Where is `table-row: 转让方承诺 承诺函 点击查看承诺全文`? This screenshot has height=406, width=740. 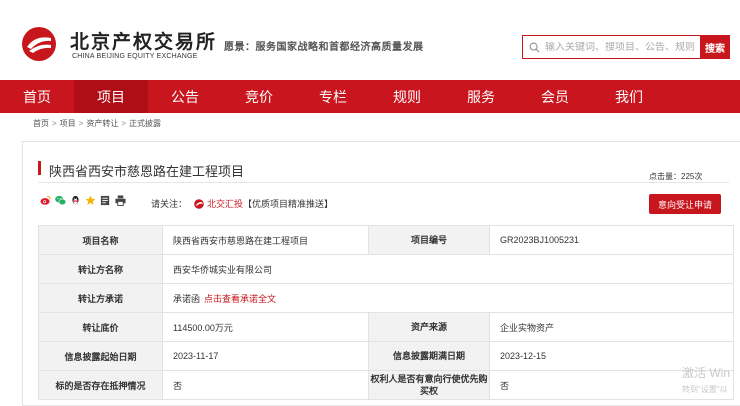 table-row: 转让方承诺 承诺函 点击查看承诺全文 is located at coordinates (386, 298).